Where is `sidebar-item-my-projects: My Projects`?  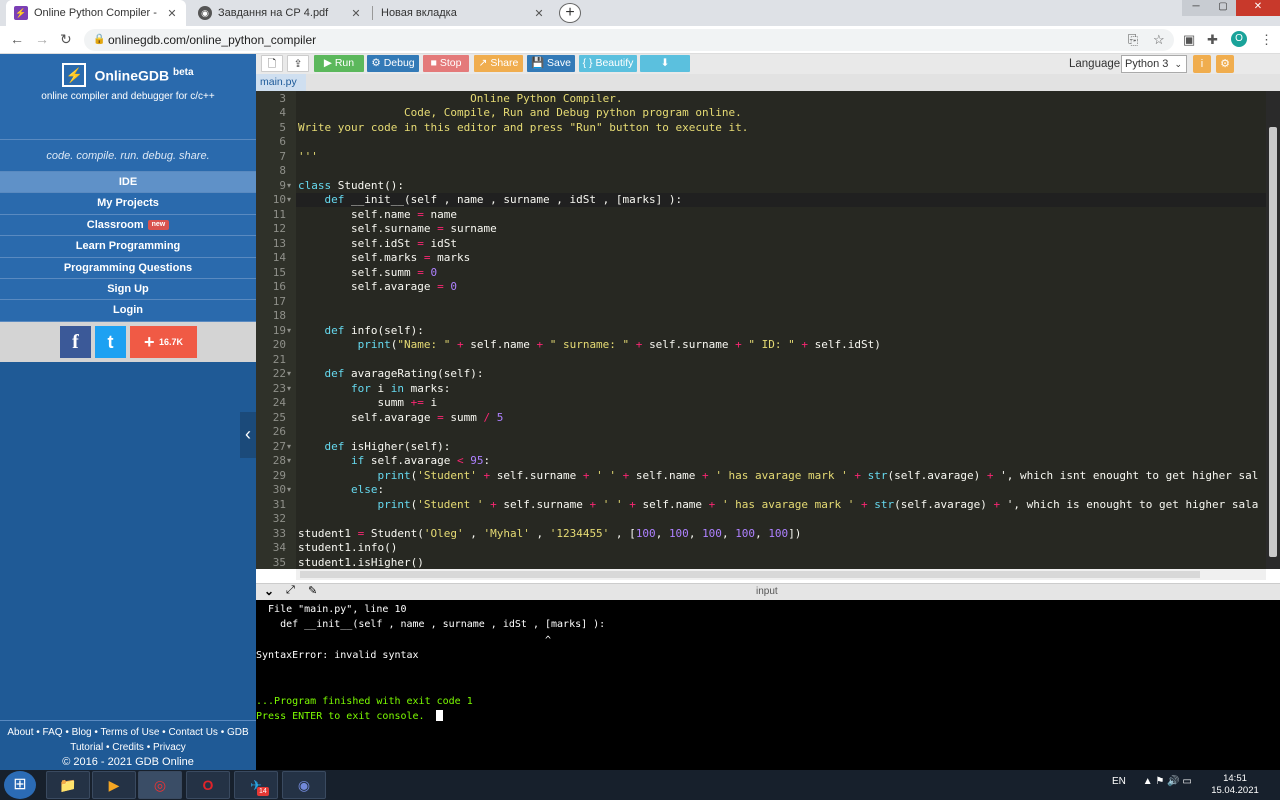 sidebar-item-my-projects: My Projects is located at coordinates (128, 204).